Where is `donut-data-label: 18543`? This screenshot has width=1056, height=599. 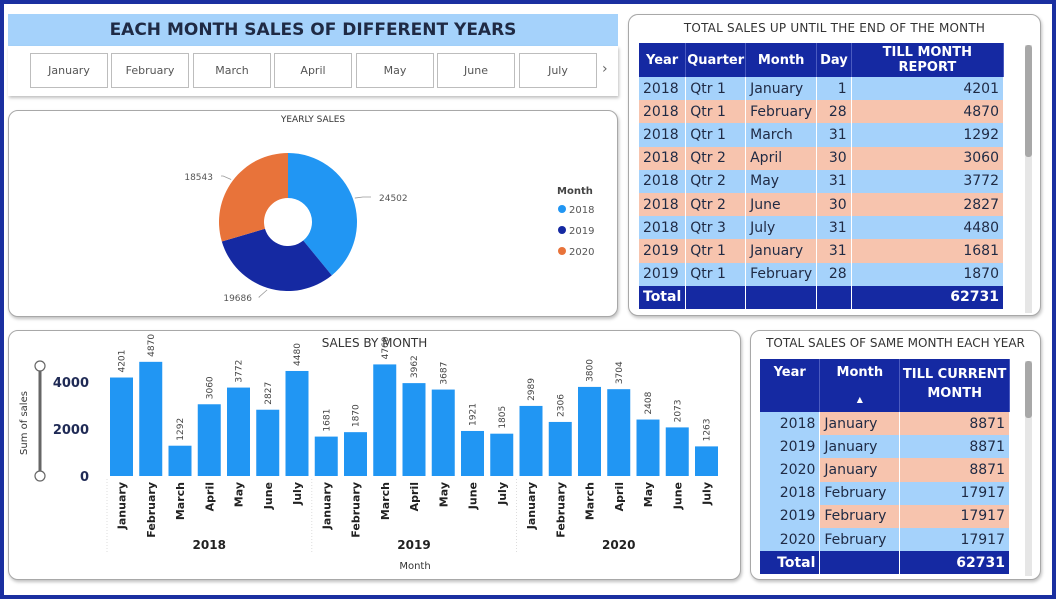 donut-data-label: 18543 is located at coordinates (198, 178).